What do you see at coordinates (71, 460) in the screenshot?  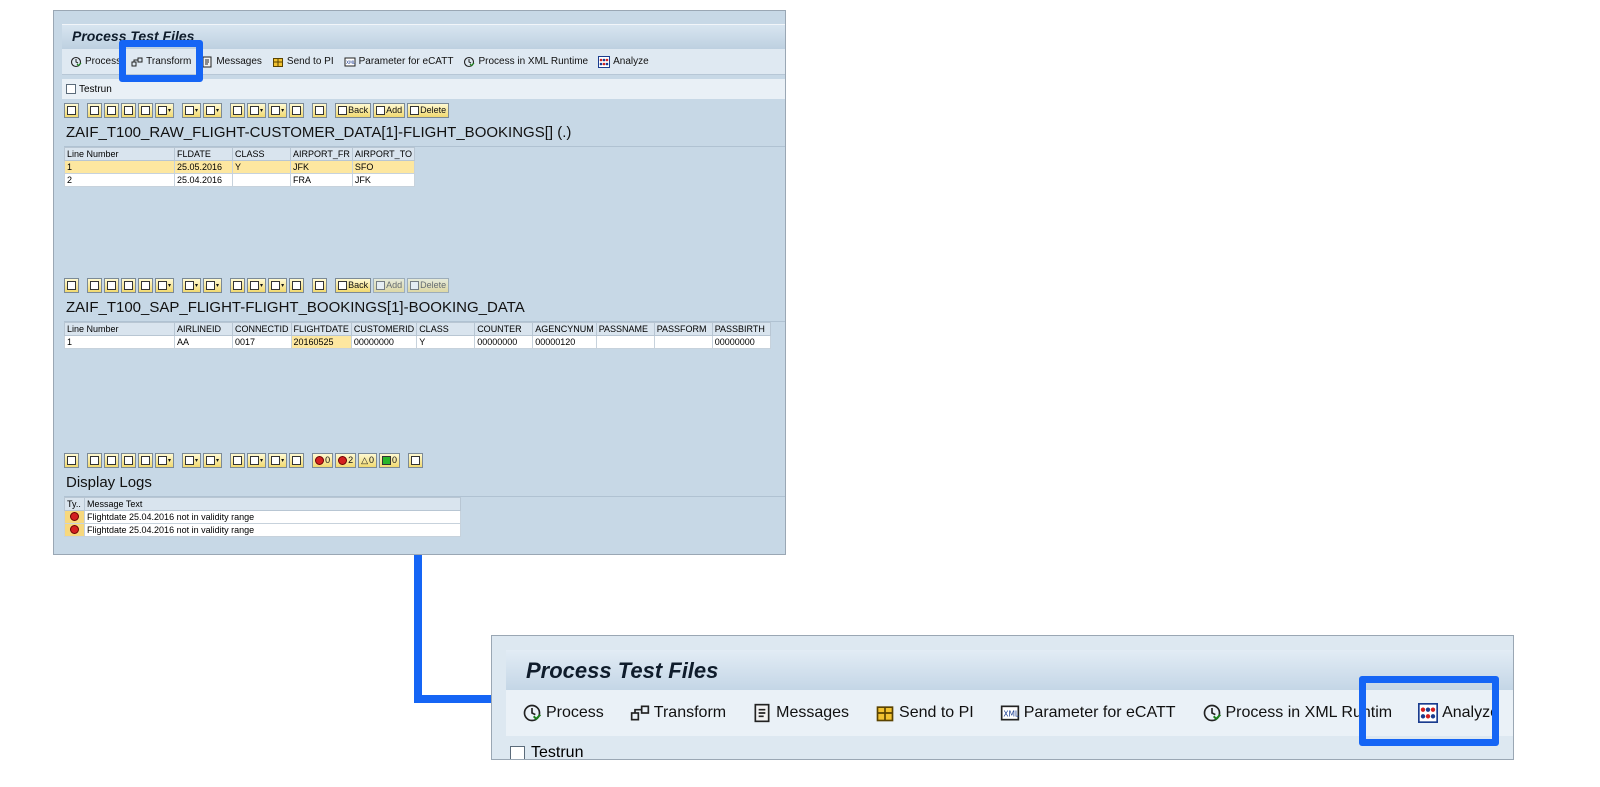 I see `expand-button` at bounding box center [71, 460].